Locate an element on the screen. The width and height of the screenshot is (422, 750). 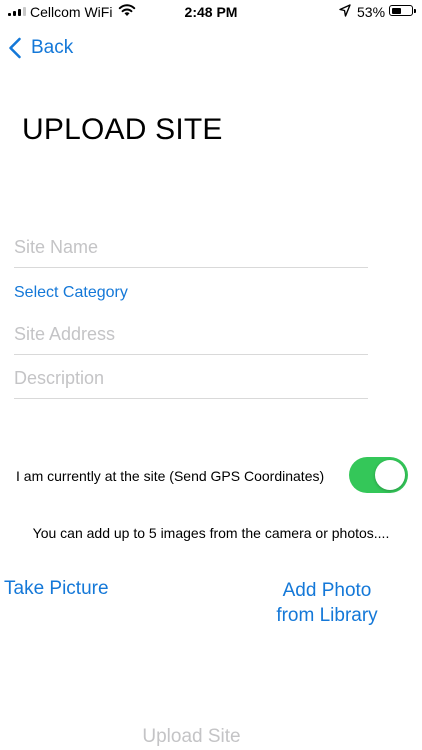
upload-site-button: Upload Site is located at coordinates (191, 737).